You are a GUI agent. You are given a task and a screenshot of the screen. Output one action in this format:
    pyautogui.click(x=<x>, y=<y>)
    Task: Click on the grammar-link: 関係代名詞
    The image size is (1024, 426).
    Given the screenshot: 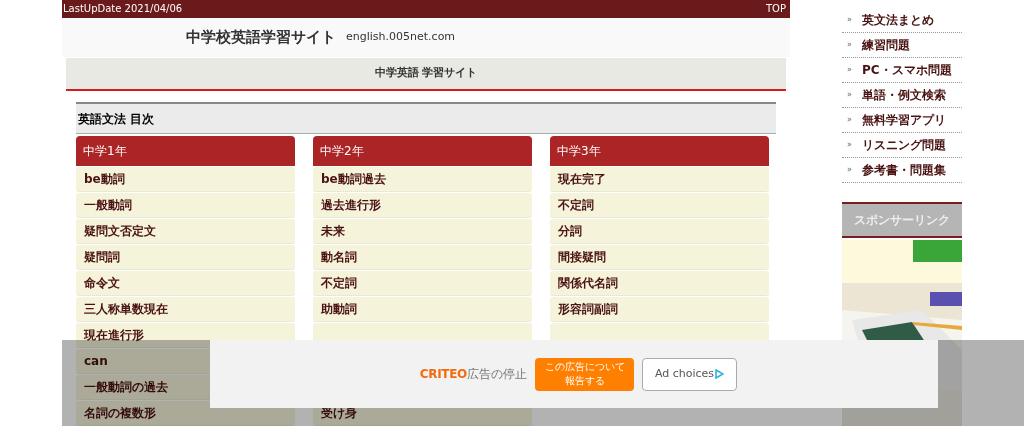 What is the action you would take?
    pyautogui.click(x=659, y=283)
    